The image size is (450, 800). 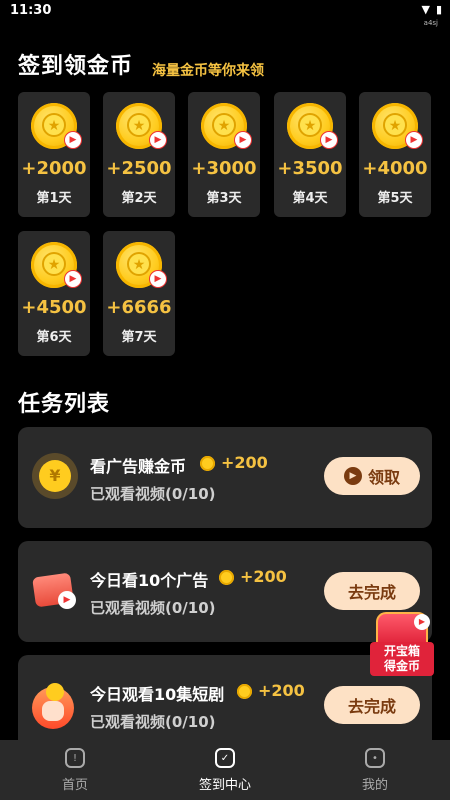 What do you see at coordinates (55, 476) in the screenshot?
I see `yuan-coin-icon: ¥` at bounding box center [55, 476].